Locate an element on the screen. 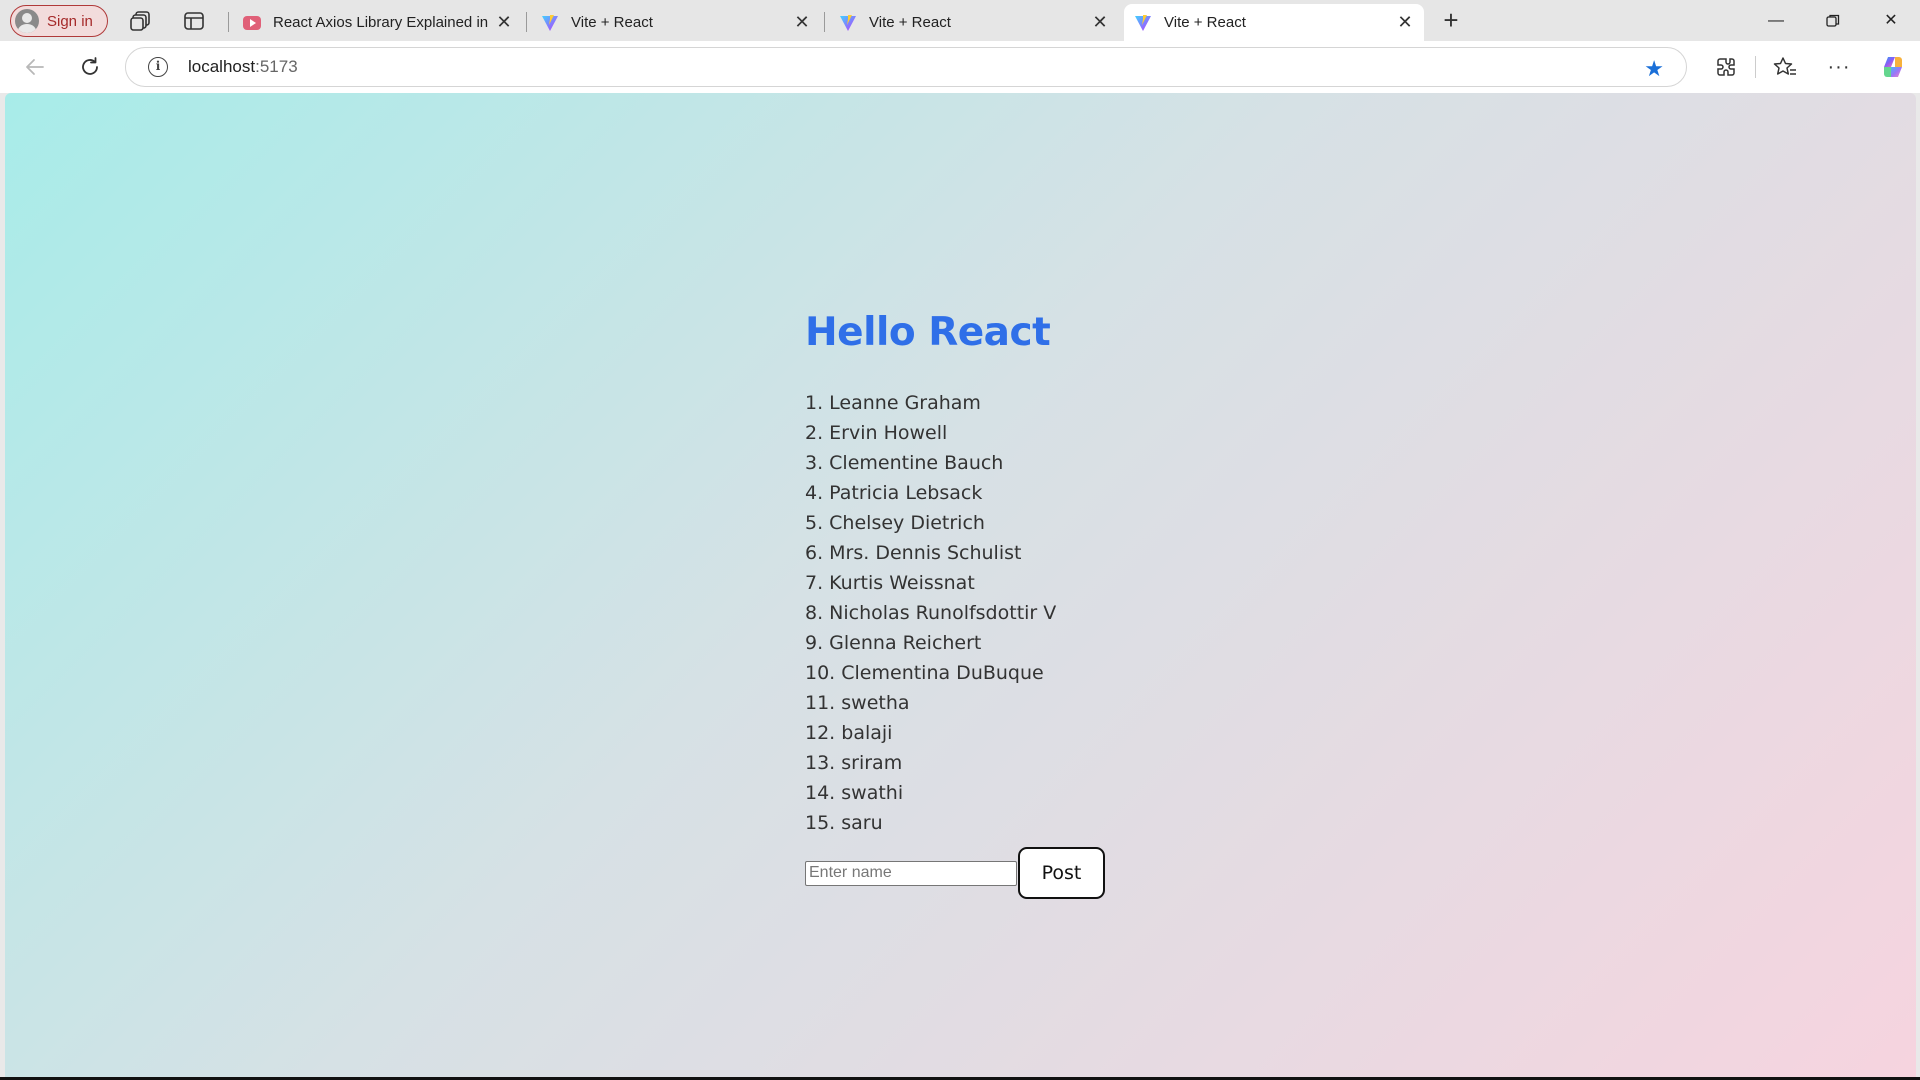 This screenshot has width=1920, height=1080. favorite-star-icon: ★ is located at coordinates (1654, 69).